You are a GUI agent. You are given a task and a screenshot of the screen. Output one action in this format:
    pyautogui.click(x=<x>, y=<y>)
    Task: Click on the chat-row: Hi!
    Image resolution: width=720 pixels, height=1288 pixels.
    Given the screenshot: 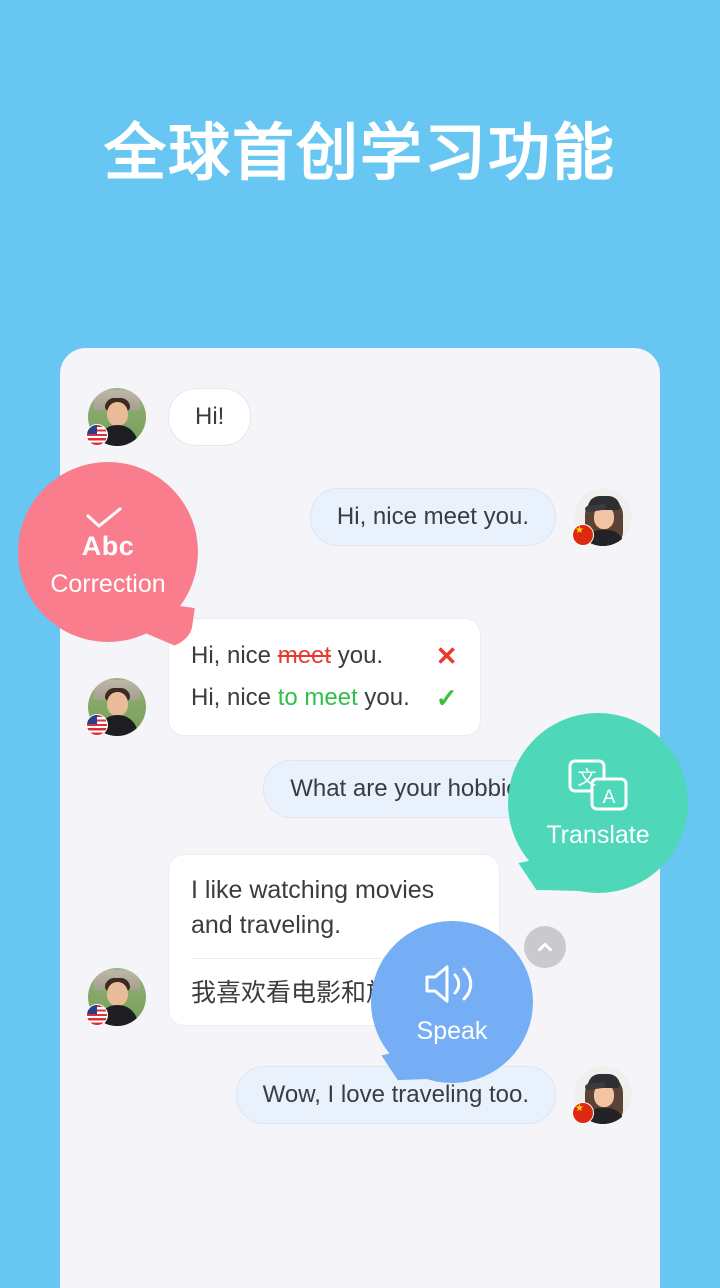 What is the action you would take?
    pyautogui.click(x=169, y=417)
    